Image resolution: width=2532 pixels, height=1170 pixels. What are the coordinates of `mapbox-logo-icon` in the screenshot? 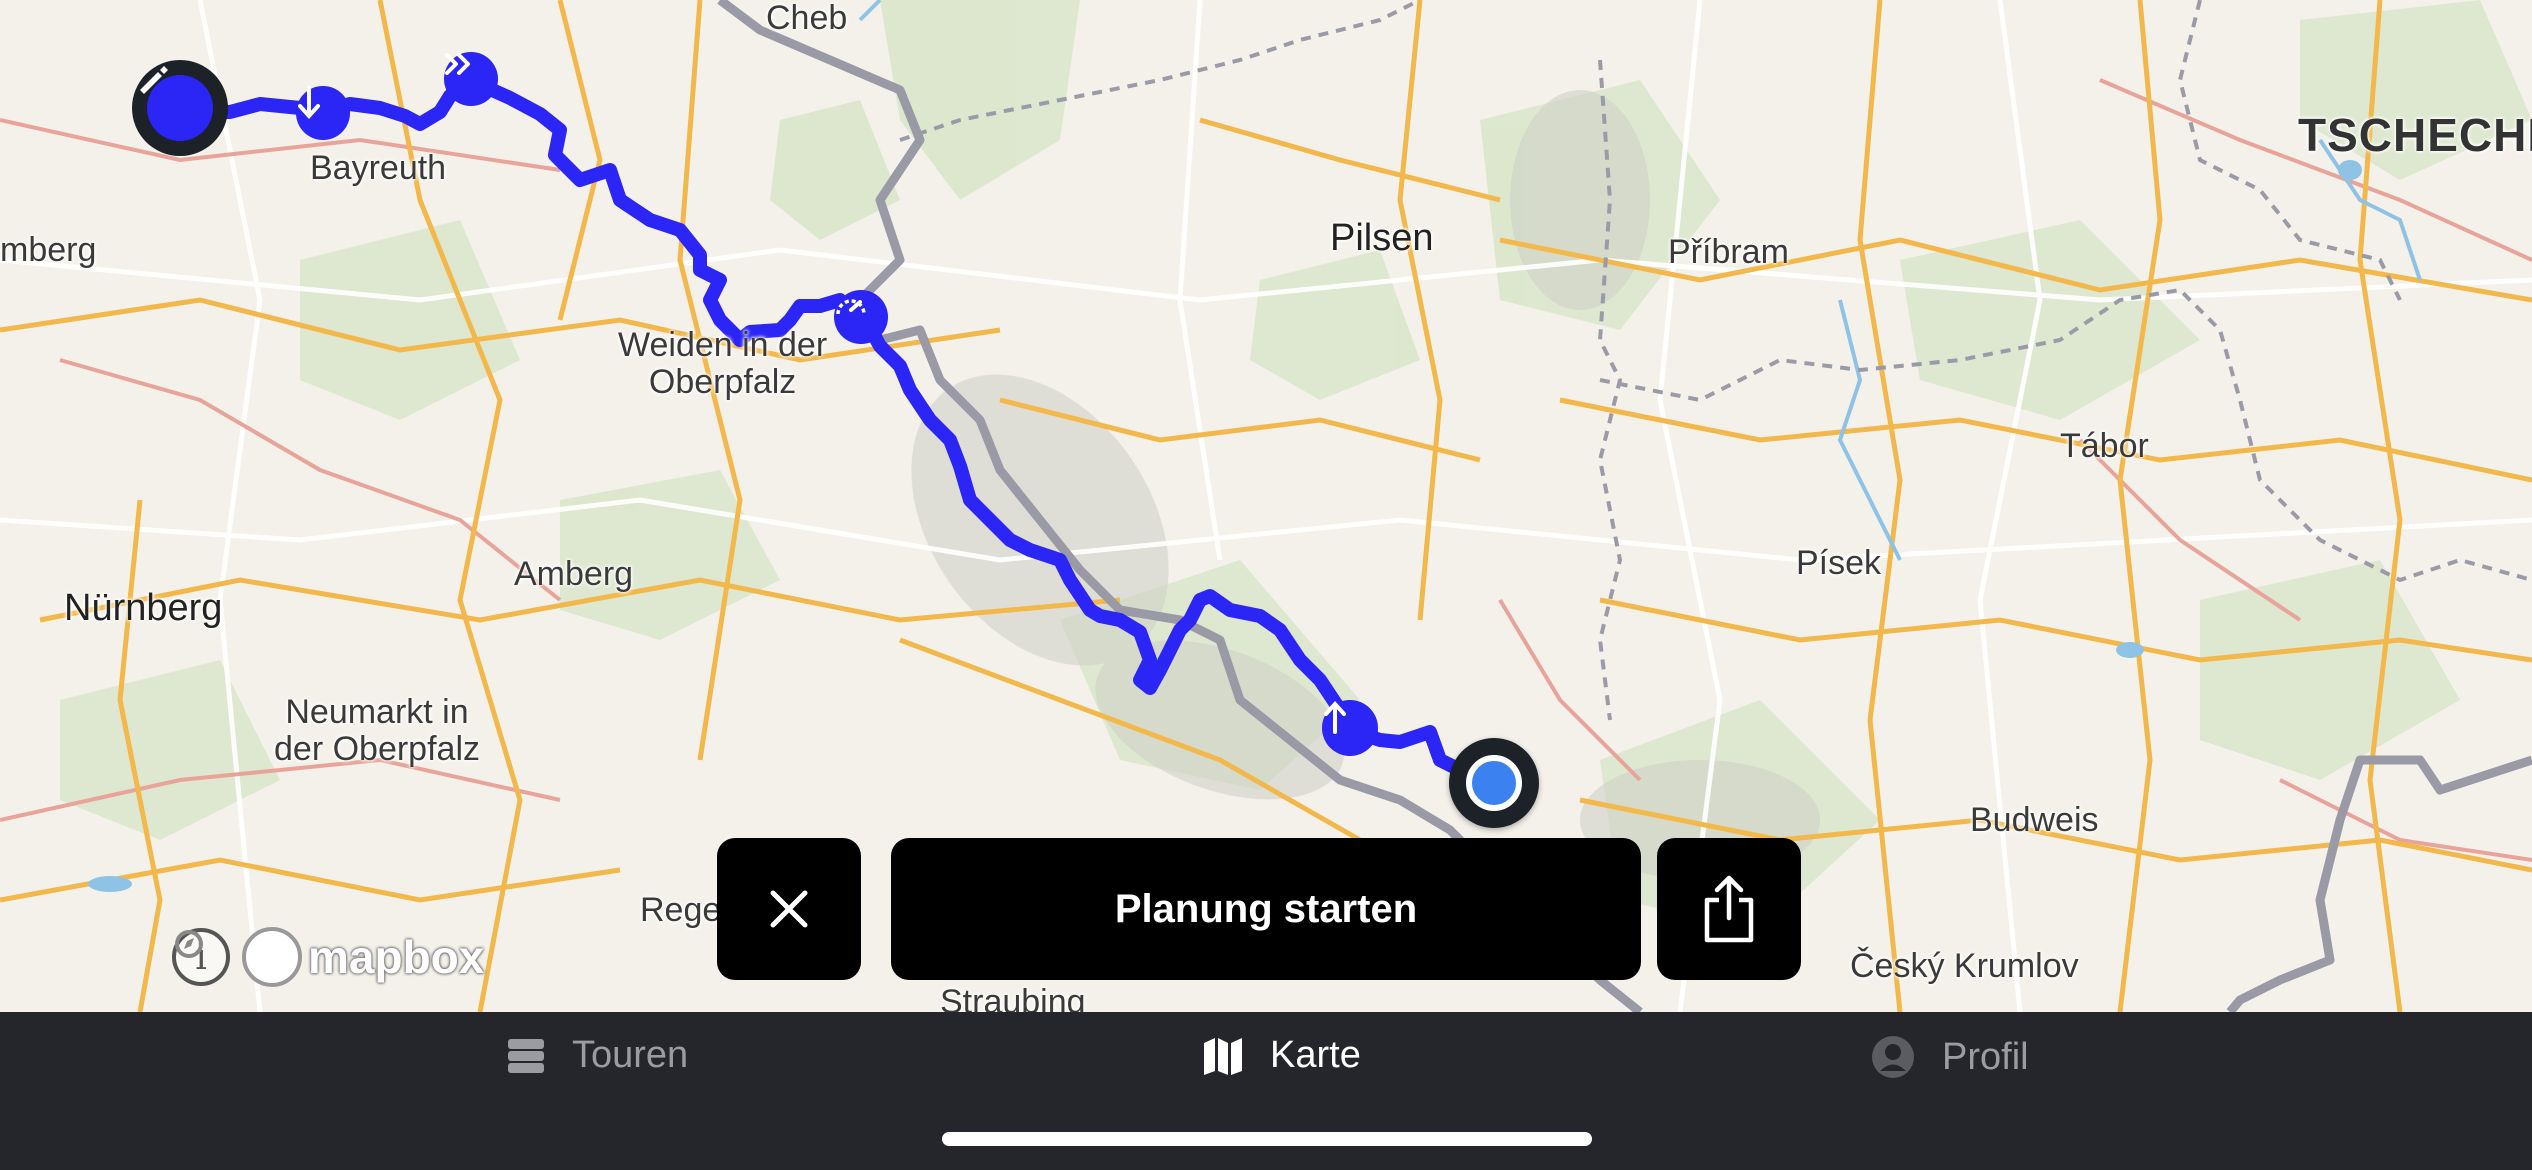 It's located at (238, 957).